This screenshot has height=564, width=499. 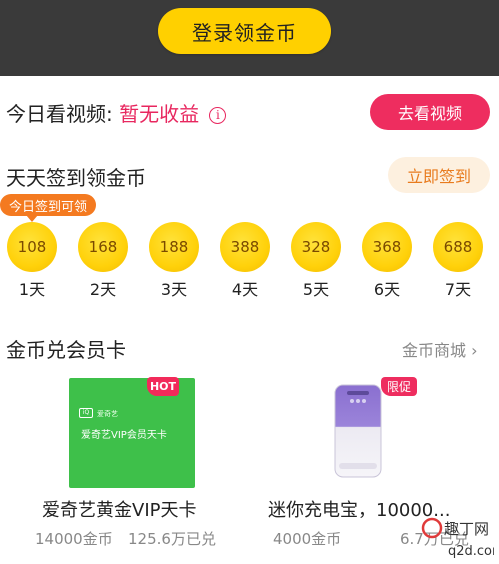 What do you see at coordinates (249, 113) in the screenshot?
I see `video-earnings-row: 今日看视频: 暂无收益 i 去看视频` at bounding box center [249, 113].